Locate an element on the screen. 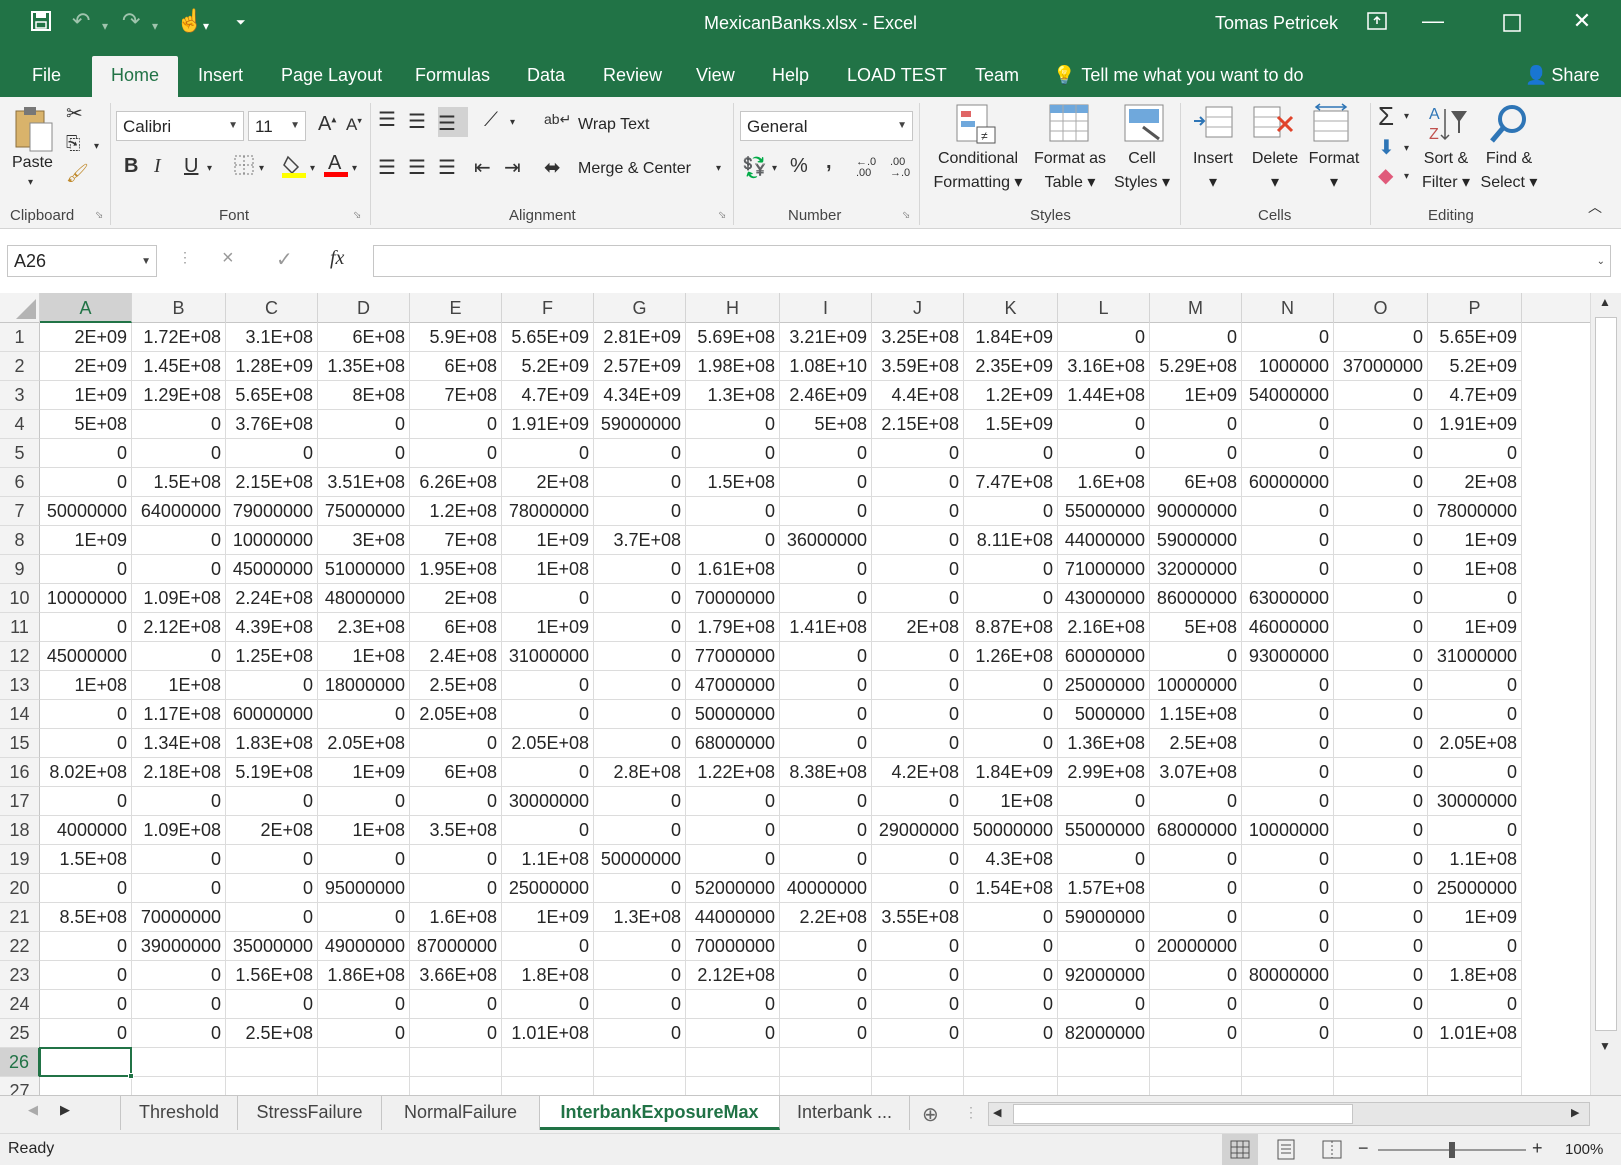 This screenshot has width=1621, height=1165. cell-i9: 0 is located at coordinates (826, 569).